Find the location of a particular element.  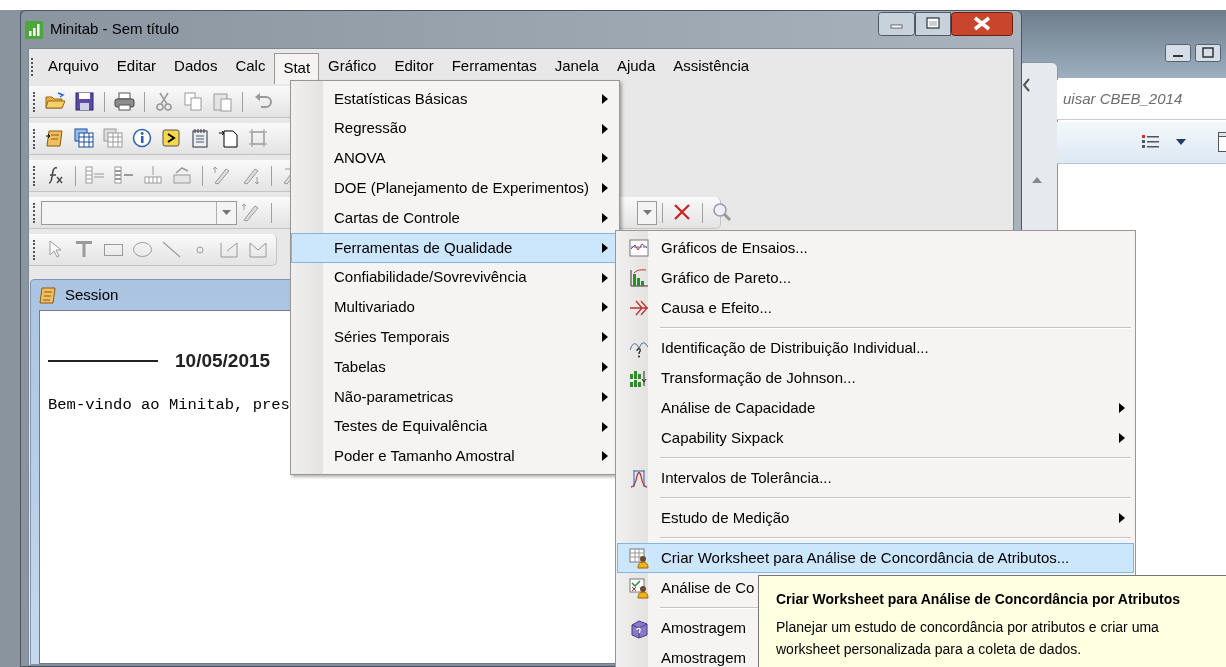

welcome-text: Bem-vindo ao Minitab, pres is located at coordinates (169, 405).